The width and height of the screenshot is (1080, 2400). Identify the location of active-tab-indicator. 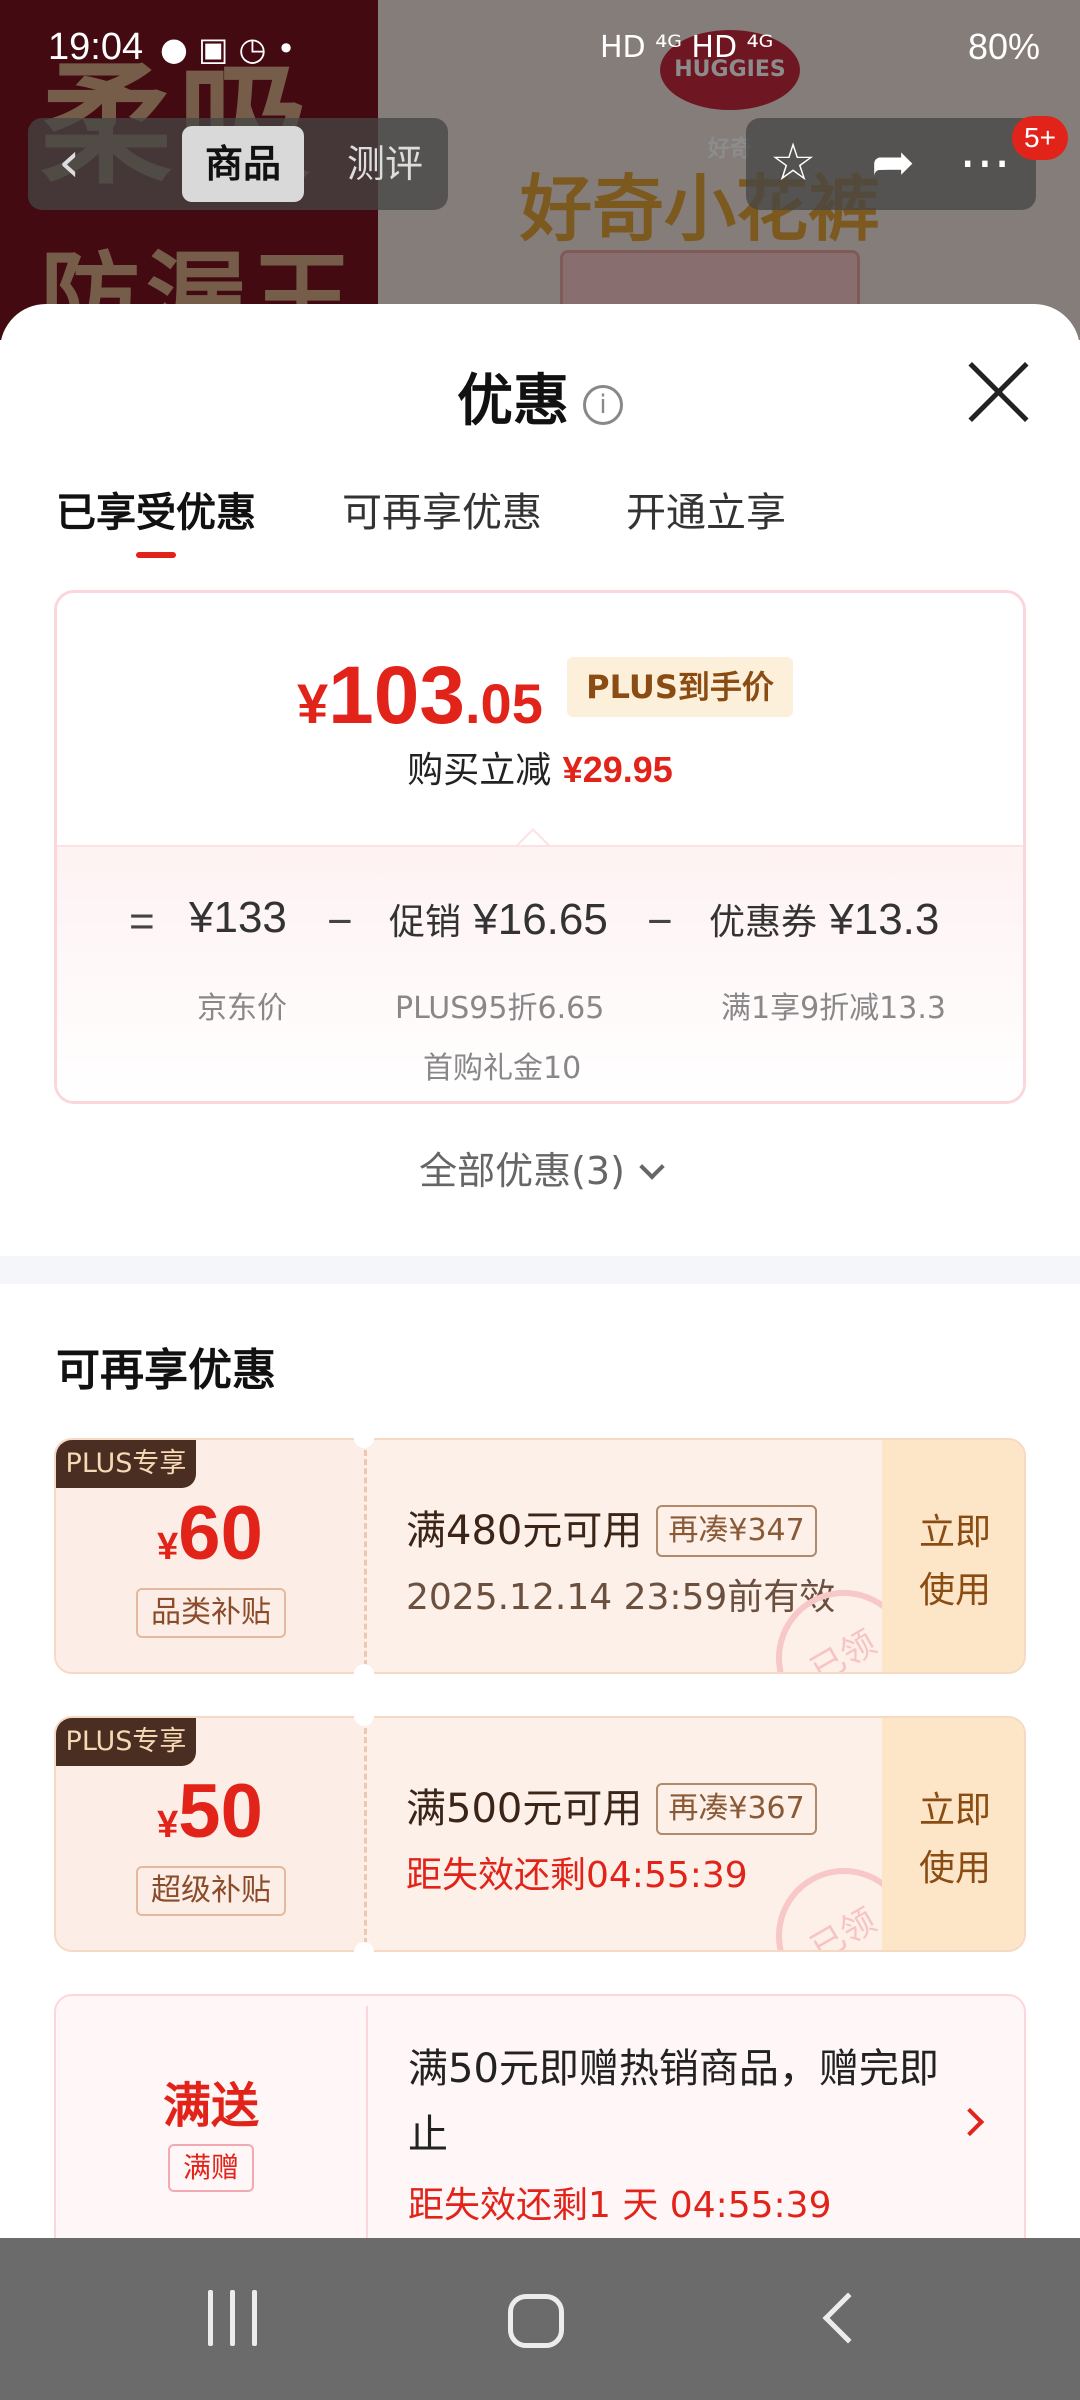
(156, 555).